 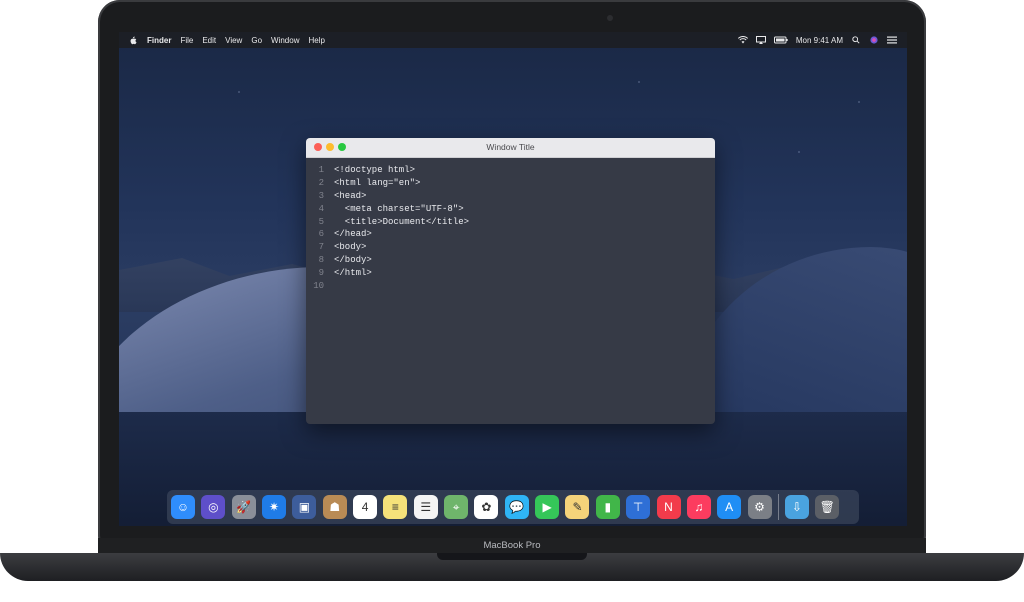 I want to click on dock-glyph: ≡, so click(x=395, y=507).